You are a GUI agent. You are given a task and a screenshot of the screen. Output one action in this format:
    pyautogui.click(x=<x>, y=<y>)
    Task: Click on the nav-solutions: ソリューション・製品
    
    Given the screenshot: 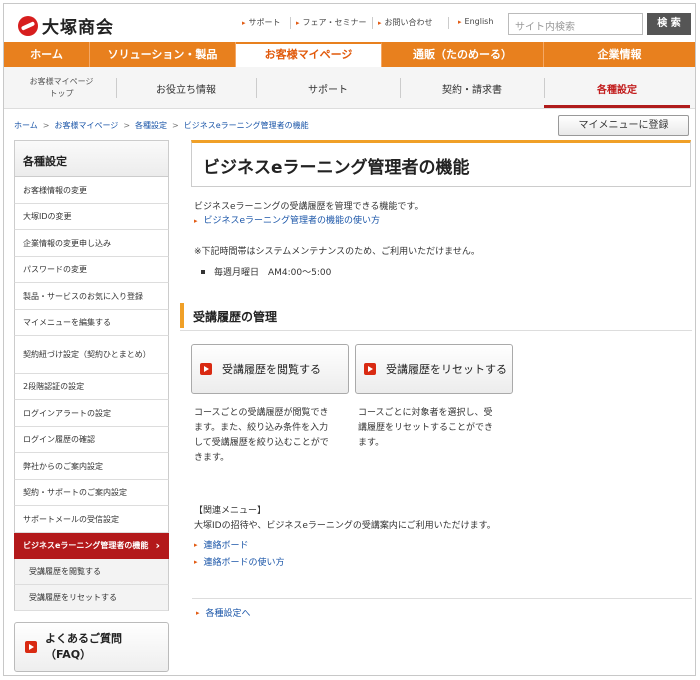 What is the action you would take?
    pyautogui.click(x=163, y=54)
    